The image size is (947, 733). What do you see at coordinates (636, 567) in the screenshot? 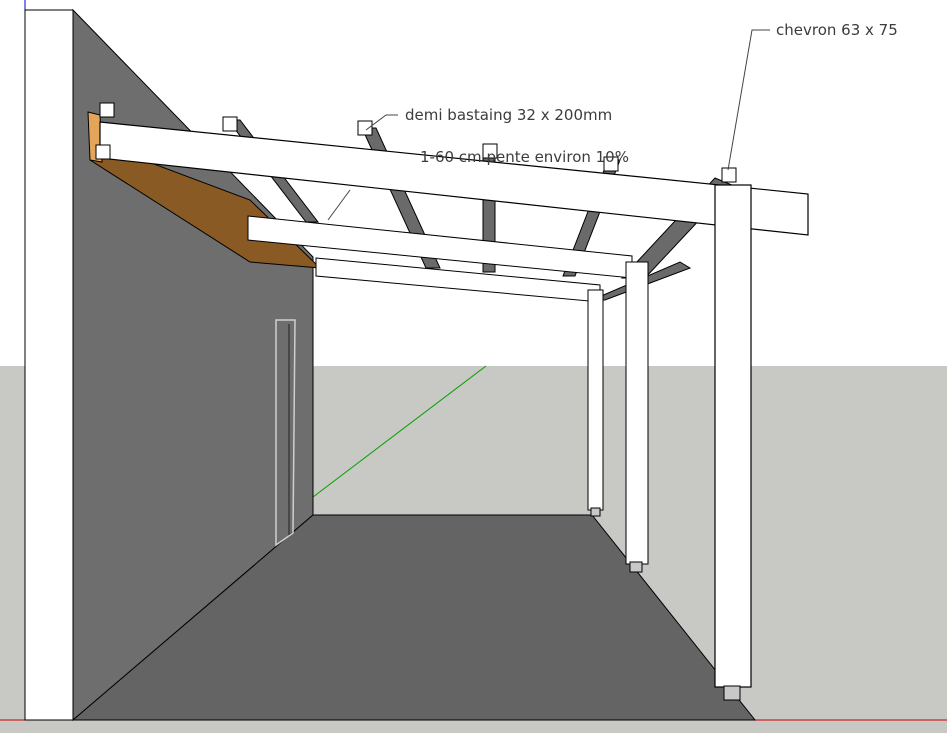
I see `foot-middle` at bounding box center [636, 567].